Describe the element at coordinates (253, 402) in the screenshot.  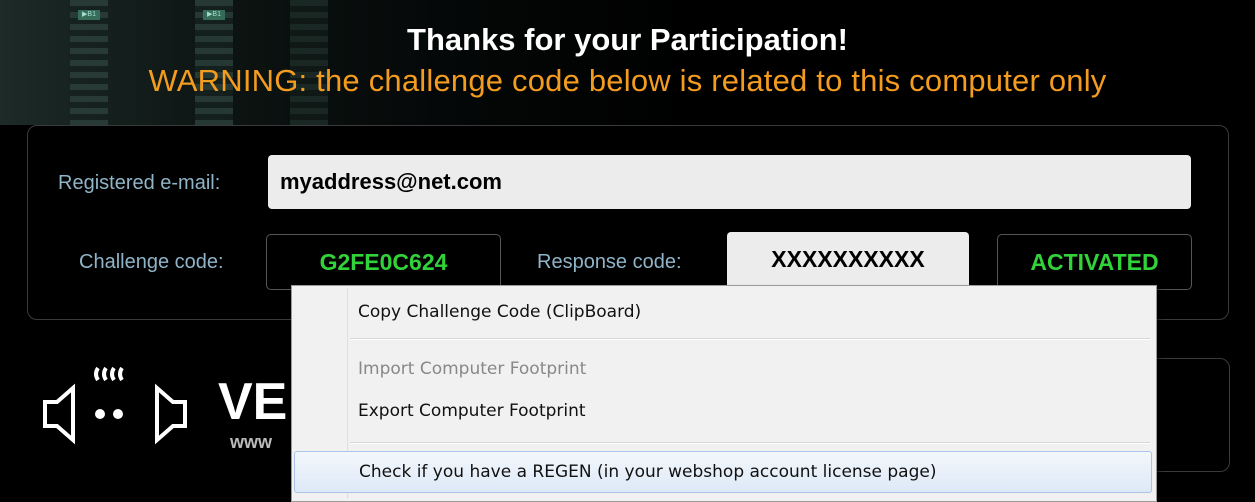
I see `brand-name: VE` at that location.